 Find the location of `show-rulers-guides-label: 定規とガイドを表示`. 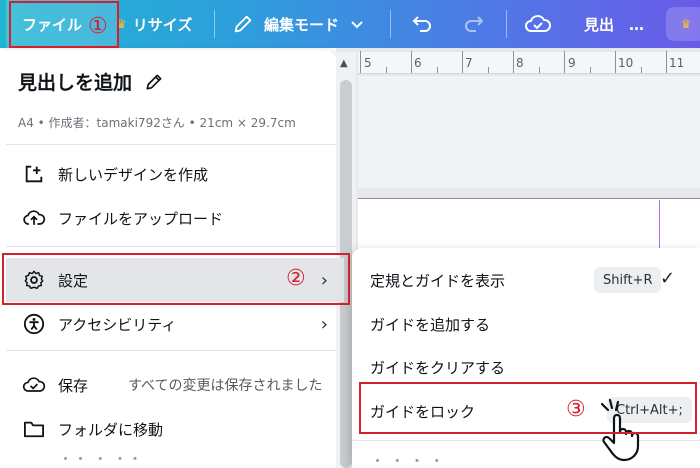

show-rulers-guides-label: 定規とガイドを表示 is located at coordinates (438, 280).